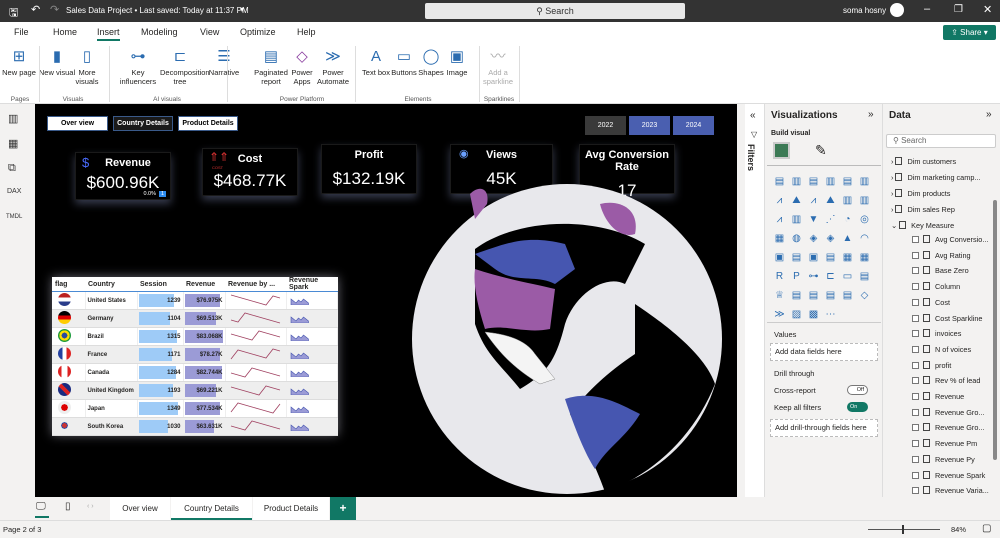  I want to click on visual-type-icon: ◎, so click(864, 219).